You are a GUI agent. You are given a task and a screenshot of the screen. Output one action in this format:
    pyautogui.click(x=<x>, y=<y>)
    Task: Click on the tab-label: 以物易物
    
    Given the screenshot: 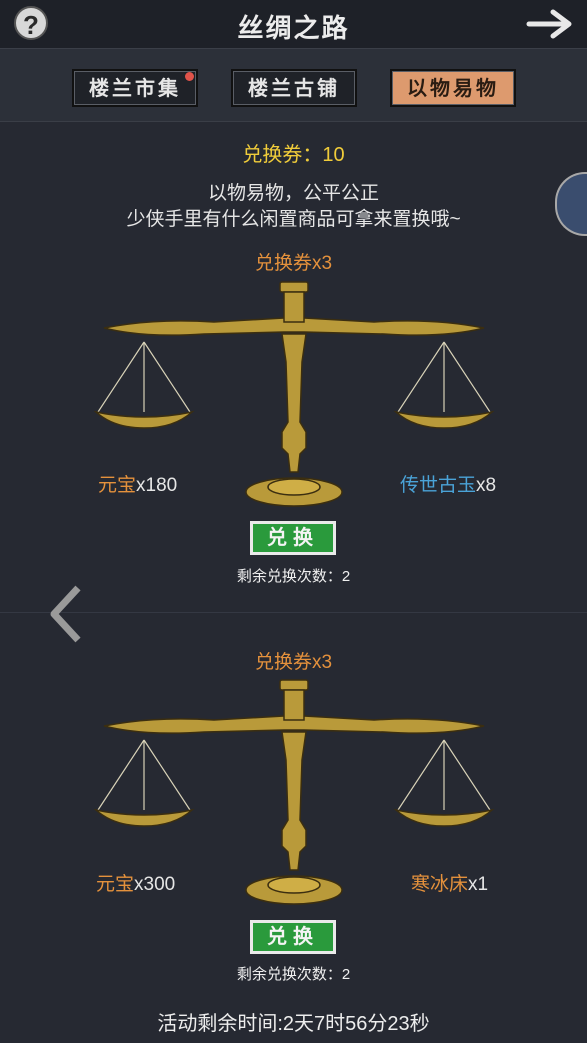 What is the action you would take?
    pyautogui.click(x=453, y=88)
    